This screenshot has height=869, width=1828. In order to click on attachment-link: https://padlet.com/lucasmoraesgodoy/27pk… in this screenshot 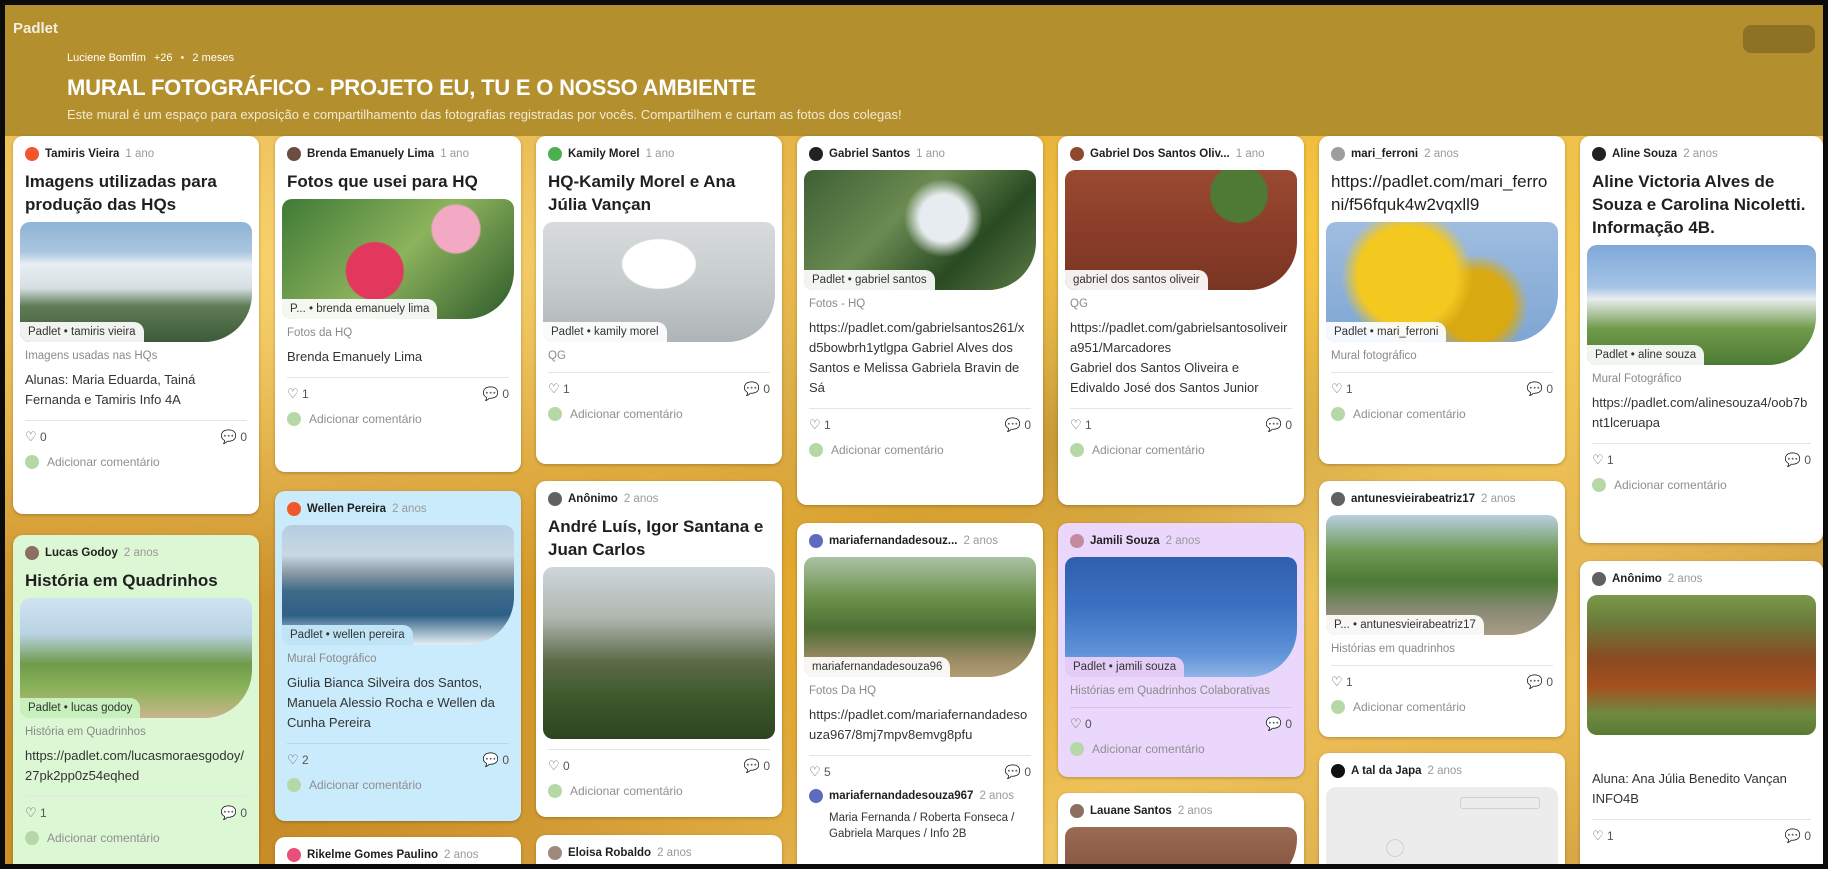, I will do `click(136, 762)`.